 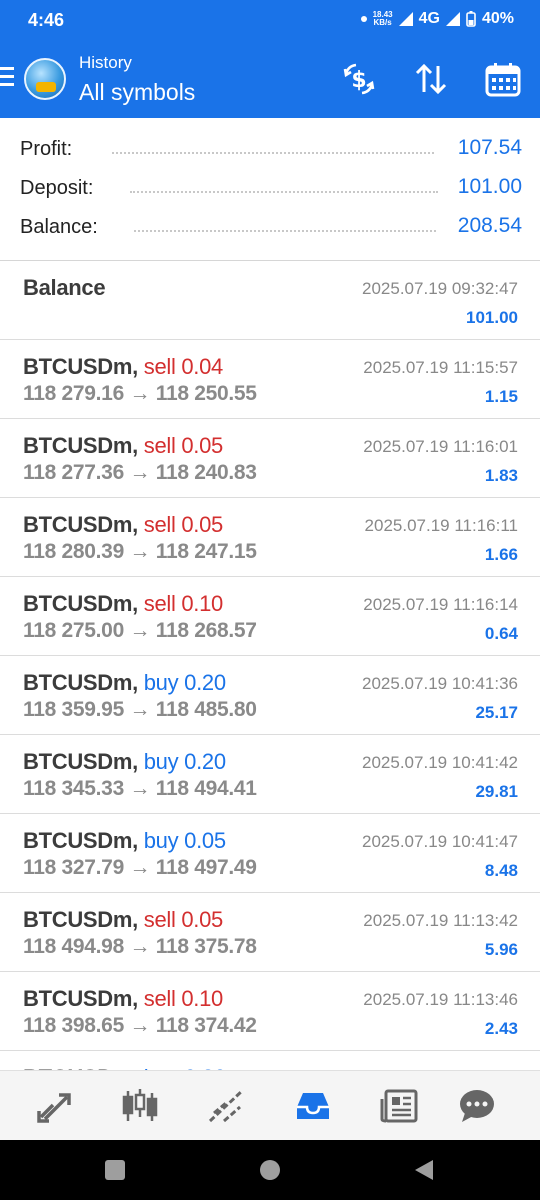 I want to click on page-subtitle: History, so click(x=105, y=62).